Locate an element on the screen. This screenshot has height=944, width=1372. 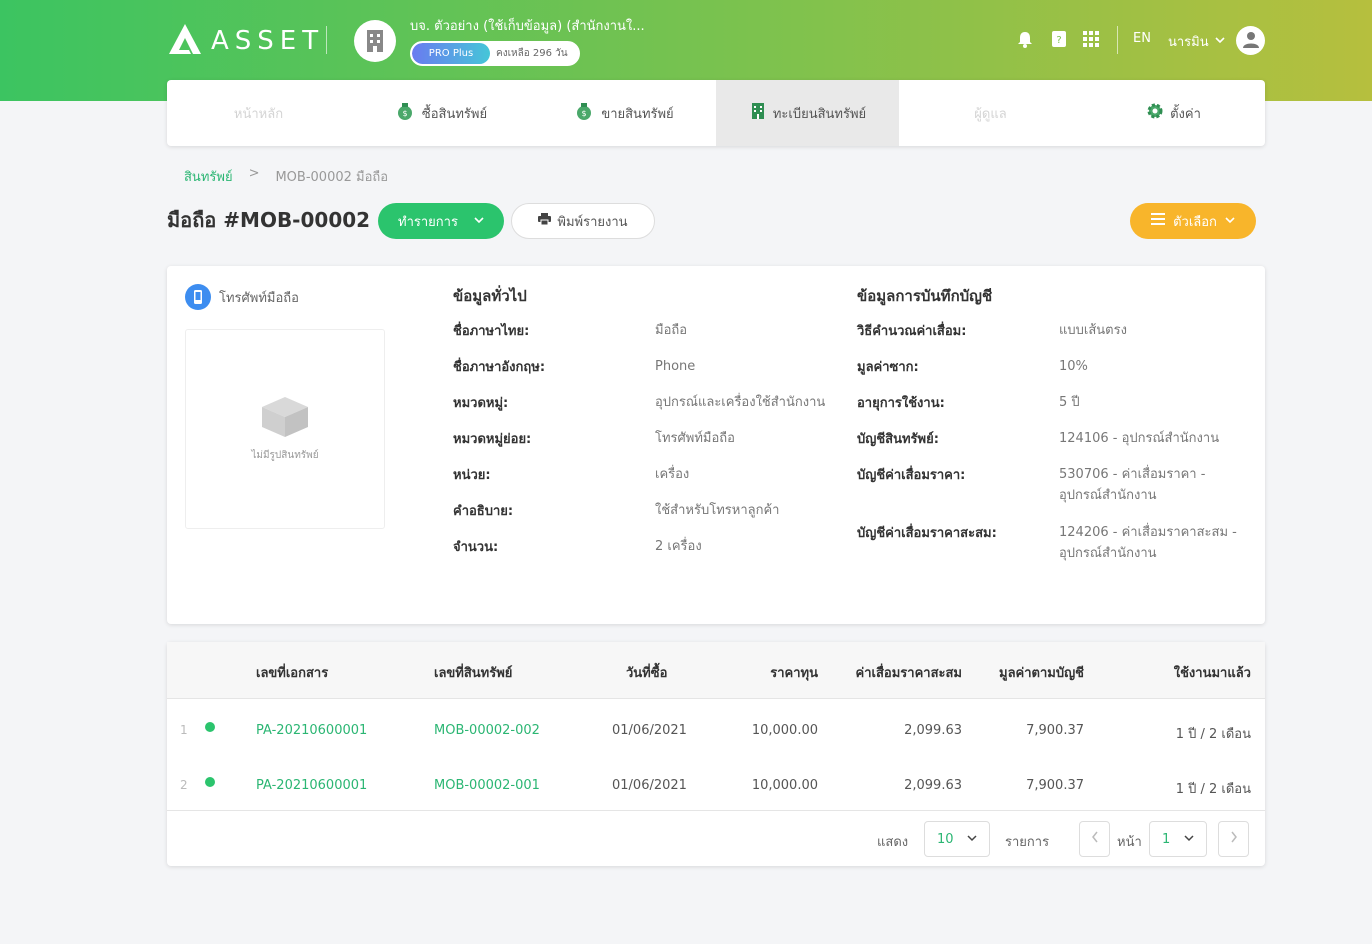
menu-icon is located at coordinates (1158, 221).